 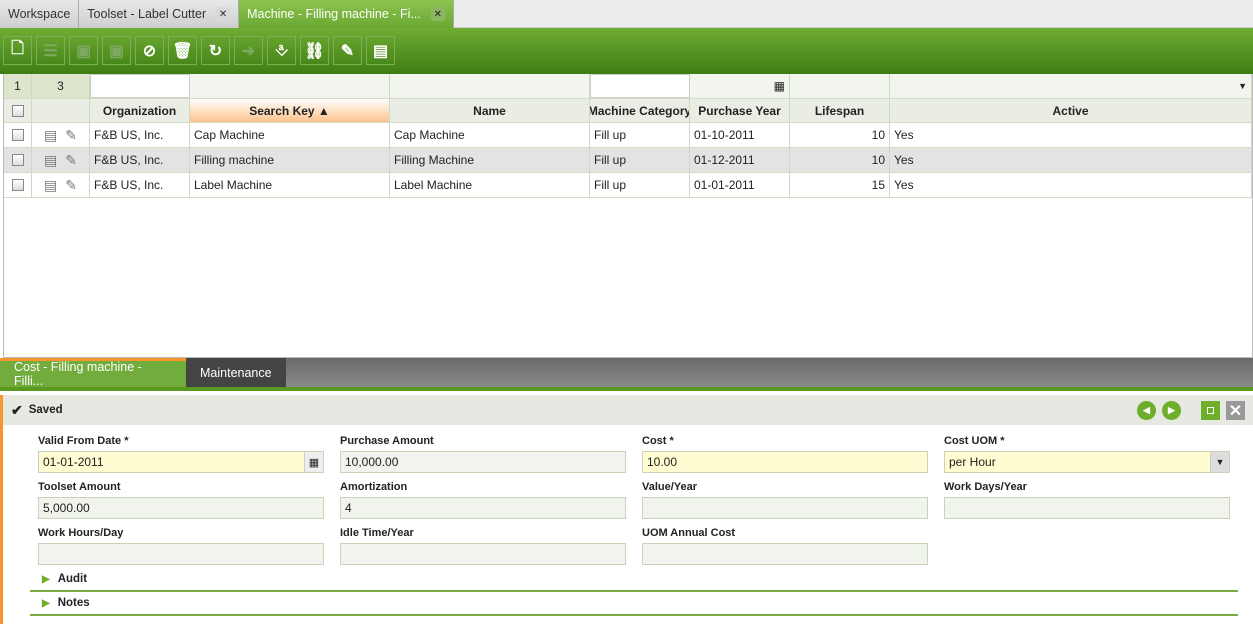 What do you see at coordinates (236, 372) in the screenshot?
I see `tab-maintenance: Maintenance` at bounding box center [236, 372].